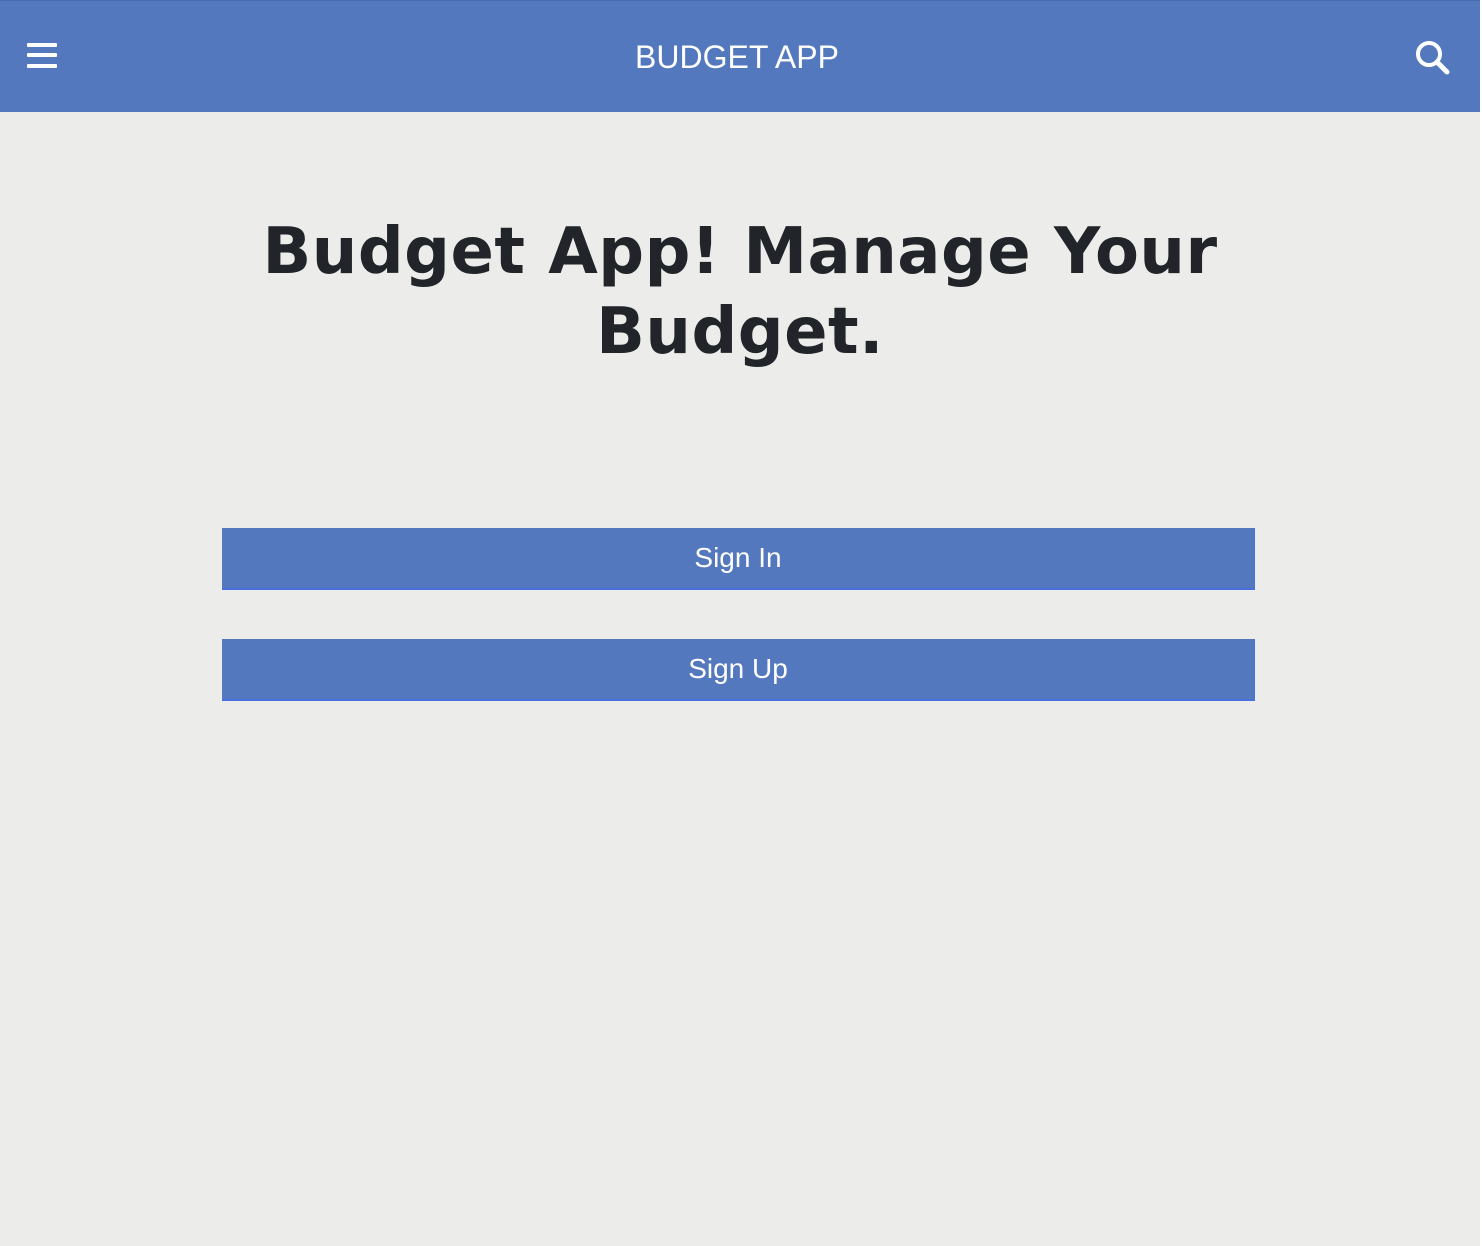 This screenshot has width=1482, height=1246. Describe the element at coordinates (740, 292) in the screenshot. I see `page-headline: Budget App! Manage Your Budget.` at that location.